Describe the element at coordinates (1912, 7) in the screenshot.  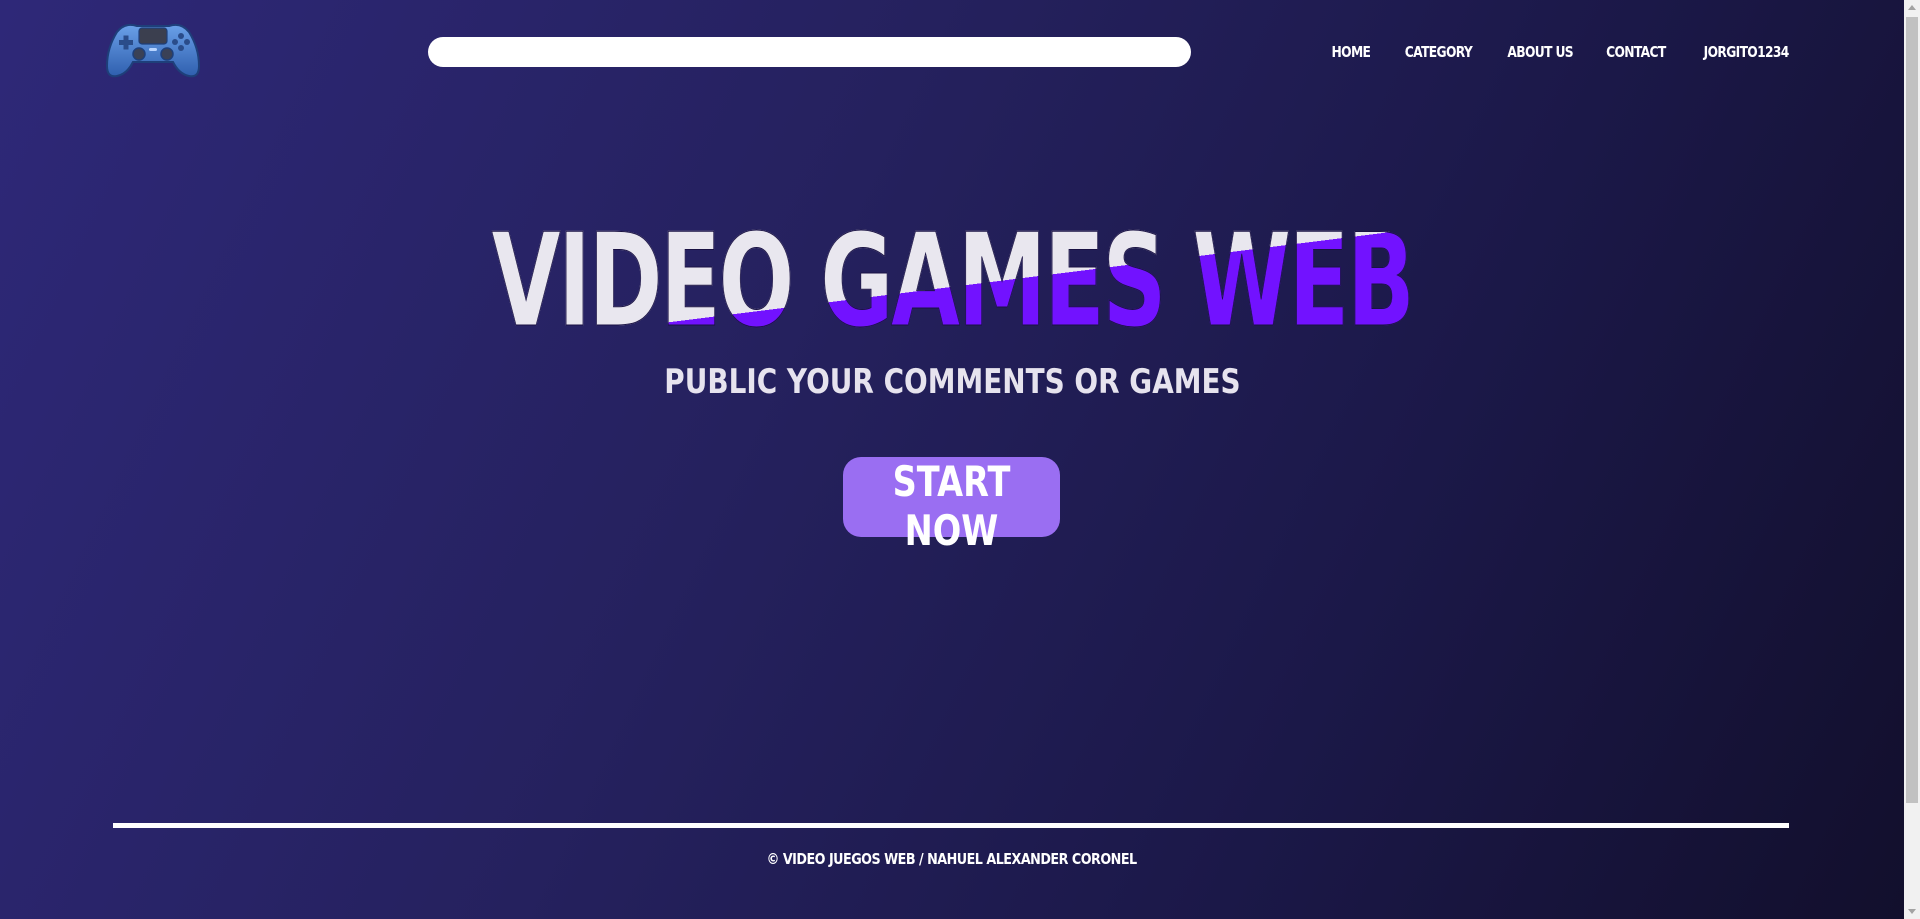
I see `scroll-up-arrow-icon` at that location.